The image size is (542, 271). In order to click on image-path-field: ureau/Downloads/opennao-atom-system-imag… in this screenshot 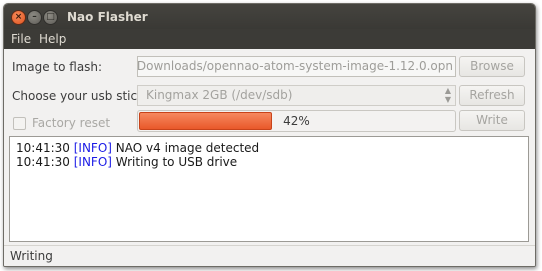, I will do `click(296, 66)`.